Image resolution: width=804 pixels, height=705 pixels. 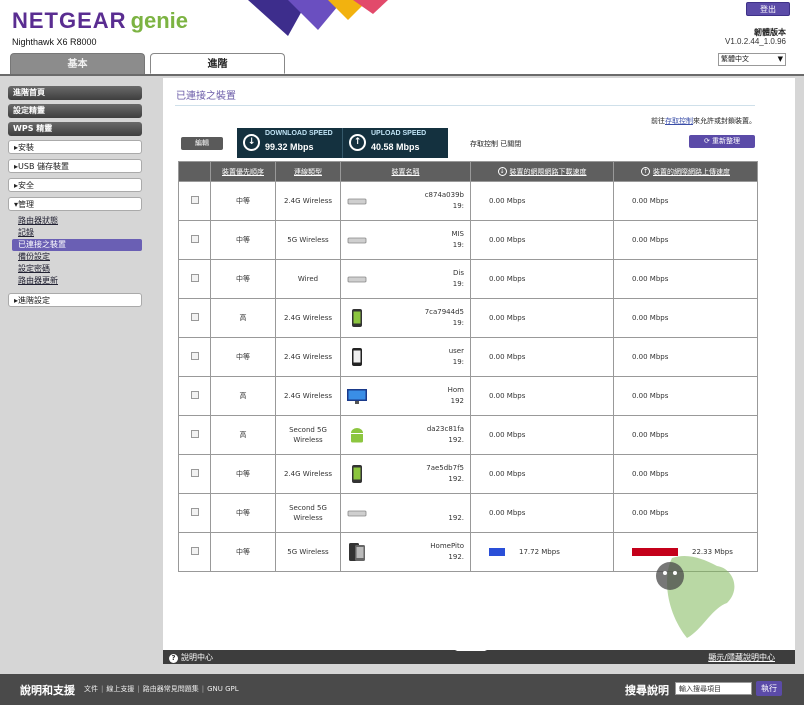 What do you see at coordinates (780, 59) in the screenshot?
I see `chevron-down-icon: ▼` at bounding box center [780, 59].